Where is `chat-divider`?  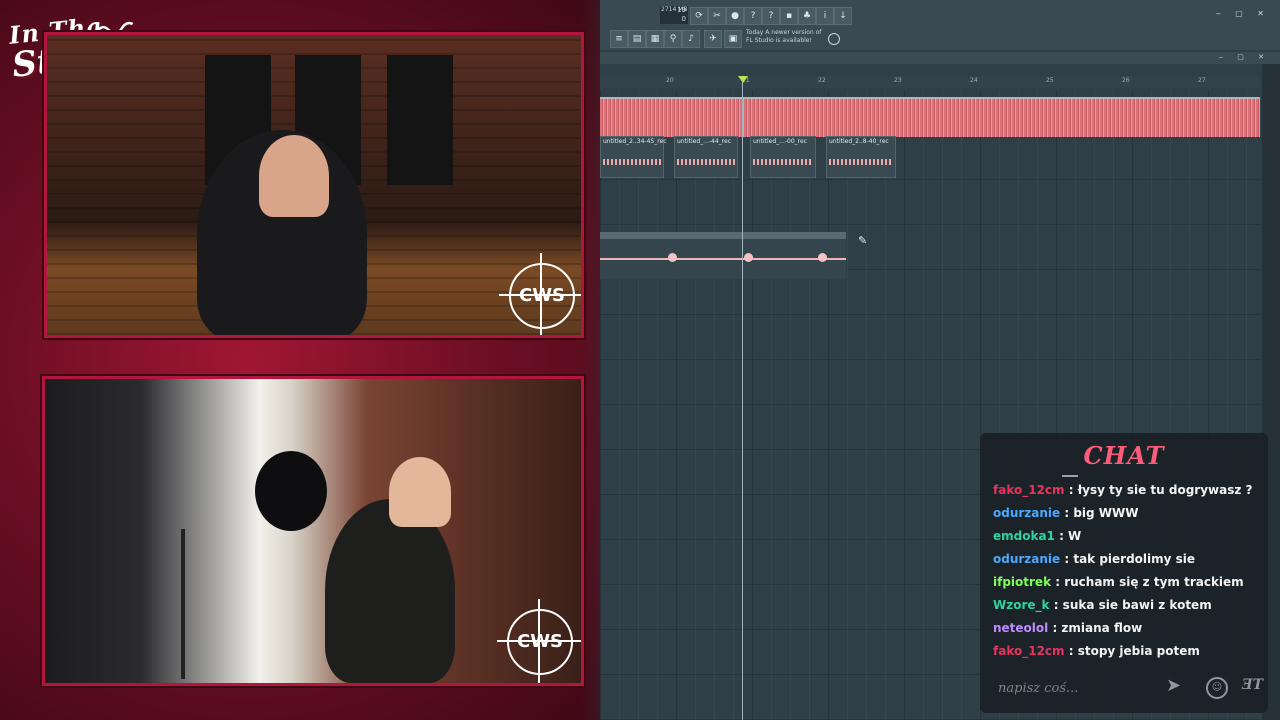
chat-divider is located at coordinates (1070, 476).